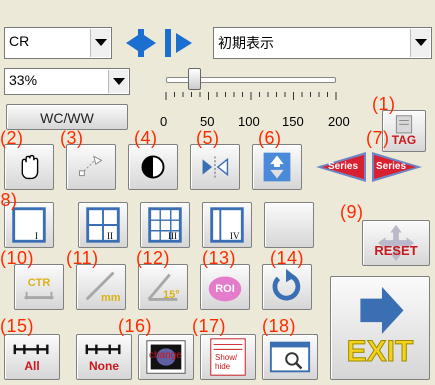 This screenshot has height=385, width=435. I want to click on ctr-label: CTR, so click(39, 283).